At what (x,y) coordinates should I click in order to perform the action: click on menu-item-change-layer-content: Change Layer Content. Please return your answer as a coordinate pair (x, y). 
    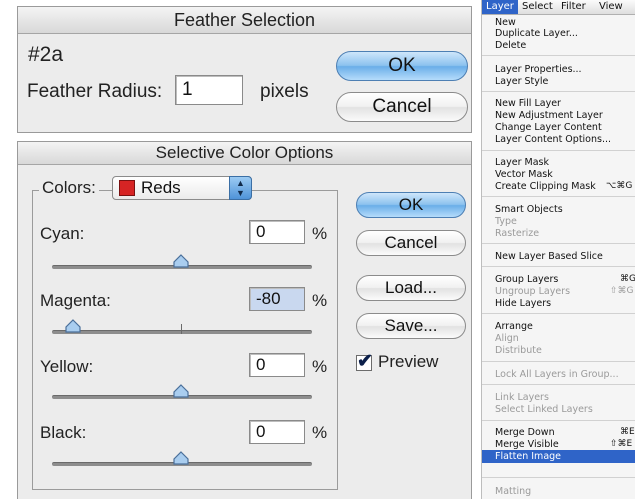
    Looking at the image, I should click on (548, 127).